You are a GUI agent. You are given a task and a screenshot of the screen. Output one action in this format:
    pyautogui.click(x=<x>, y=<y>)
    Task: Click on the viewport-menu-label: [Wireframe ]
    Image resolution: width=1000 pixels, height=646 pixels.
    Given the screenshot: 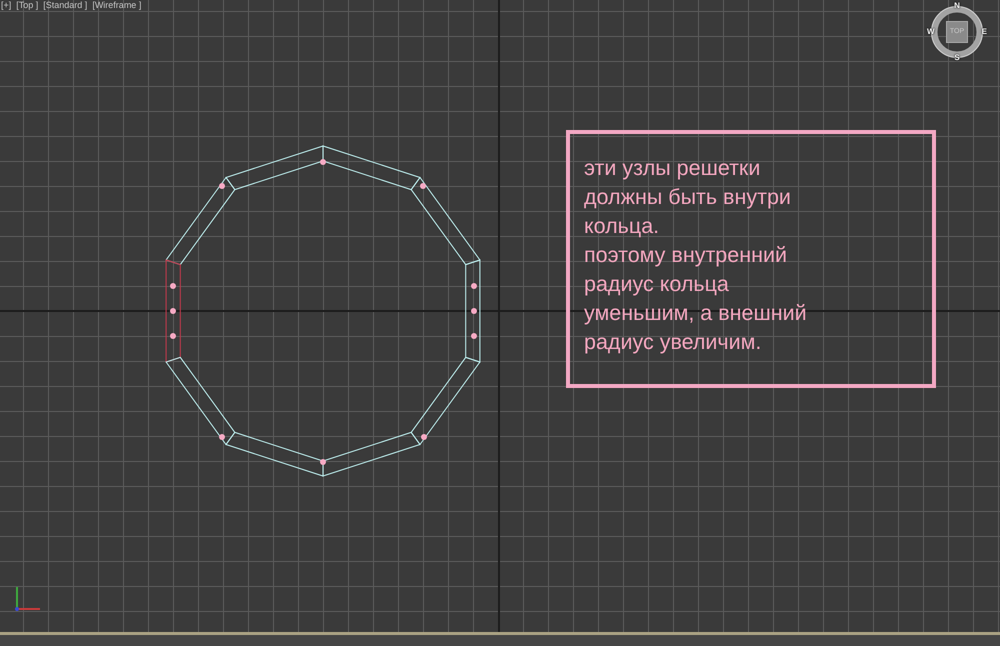 What is the action you would take?
    pyautogui.click(x=117, y=5)
    